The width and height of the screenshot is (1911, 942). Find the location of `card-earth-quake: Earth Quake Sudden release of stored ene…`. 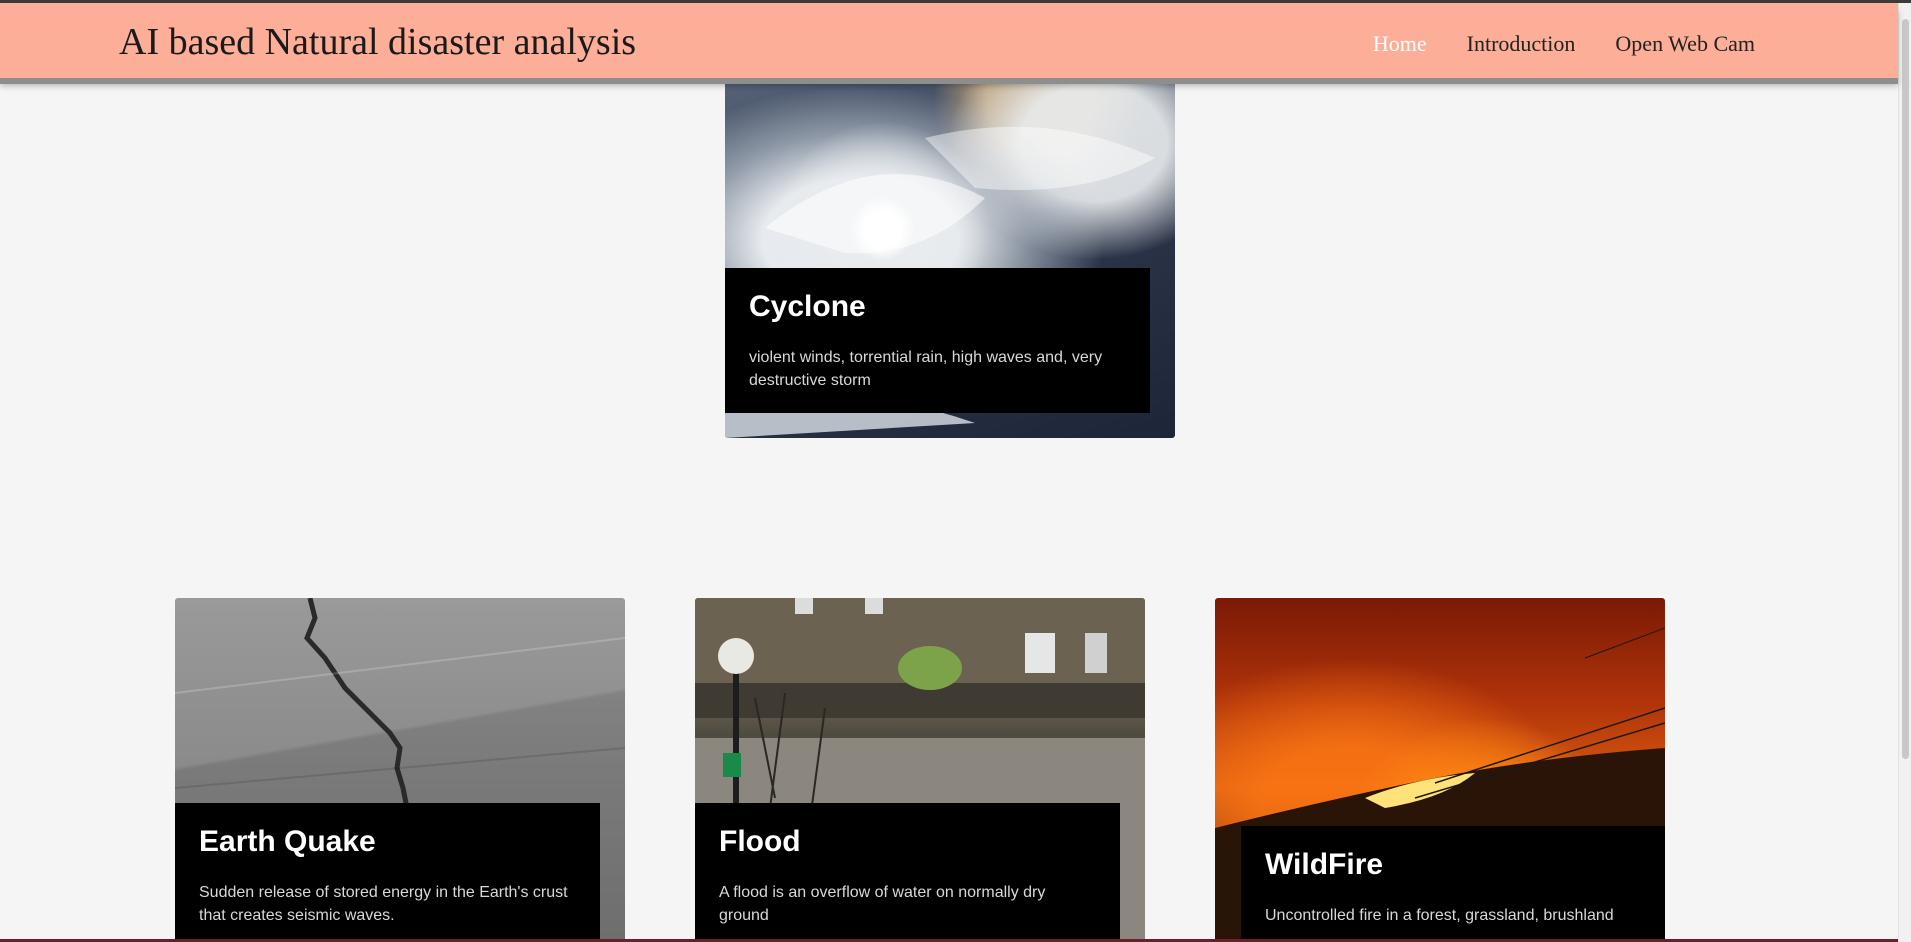

card-earth-quake: Earth Quake Sudden release of stored ene… is located at coordinates (400, 770).